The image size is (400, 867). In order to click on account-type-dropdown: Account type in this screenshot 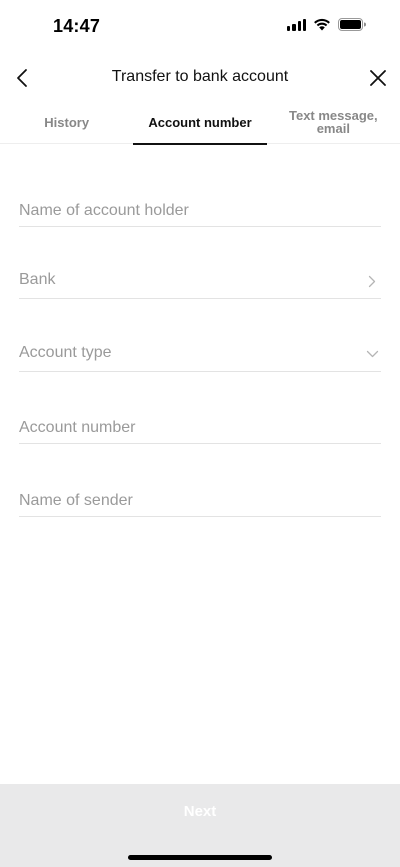, I will do `click(200, 354)`.